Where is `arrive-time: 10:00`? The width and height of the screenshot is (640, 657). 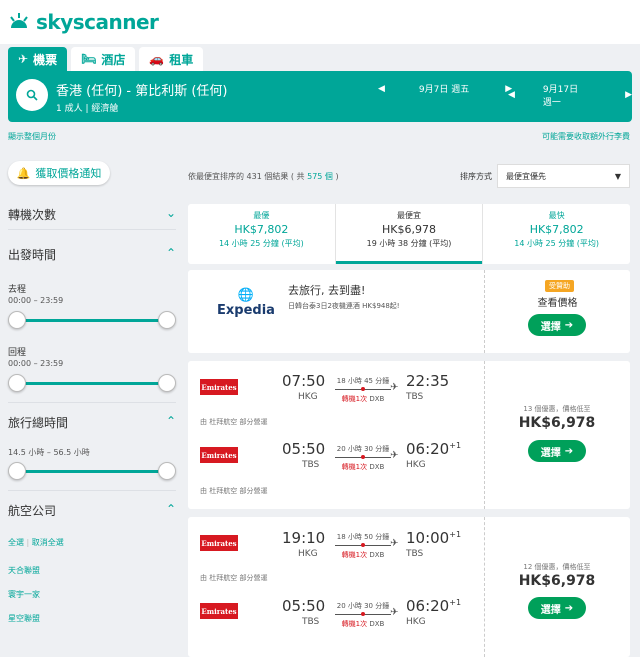 arrive-time: 10:00 is located at coordinates (428, 538).